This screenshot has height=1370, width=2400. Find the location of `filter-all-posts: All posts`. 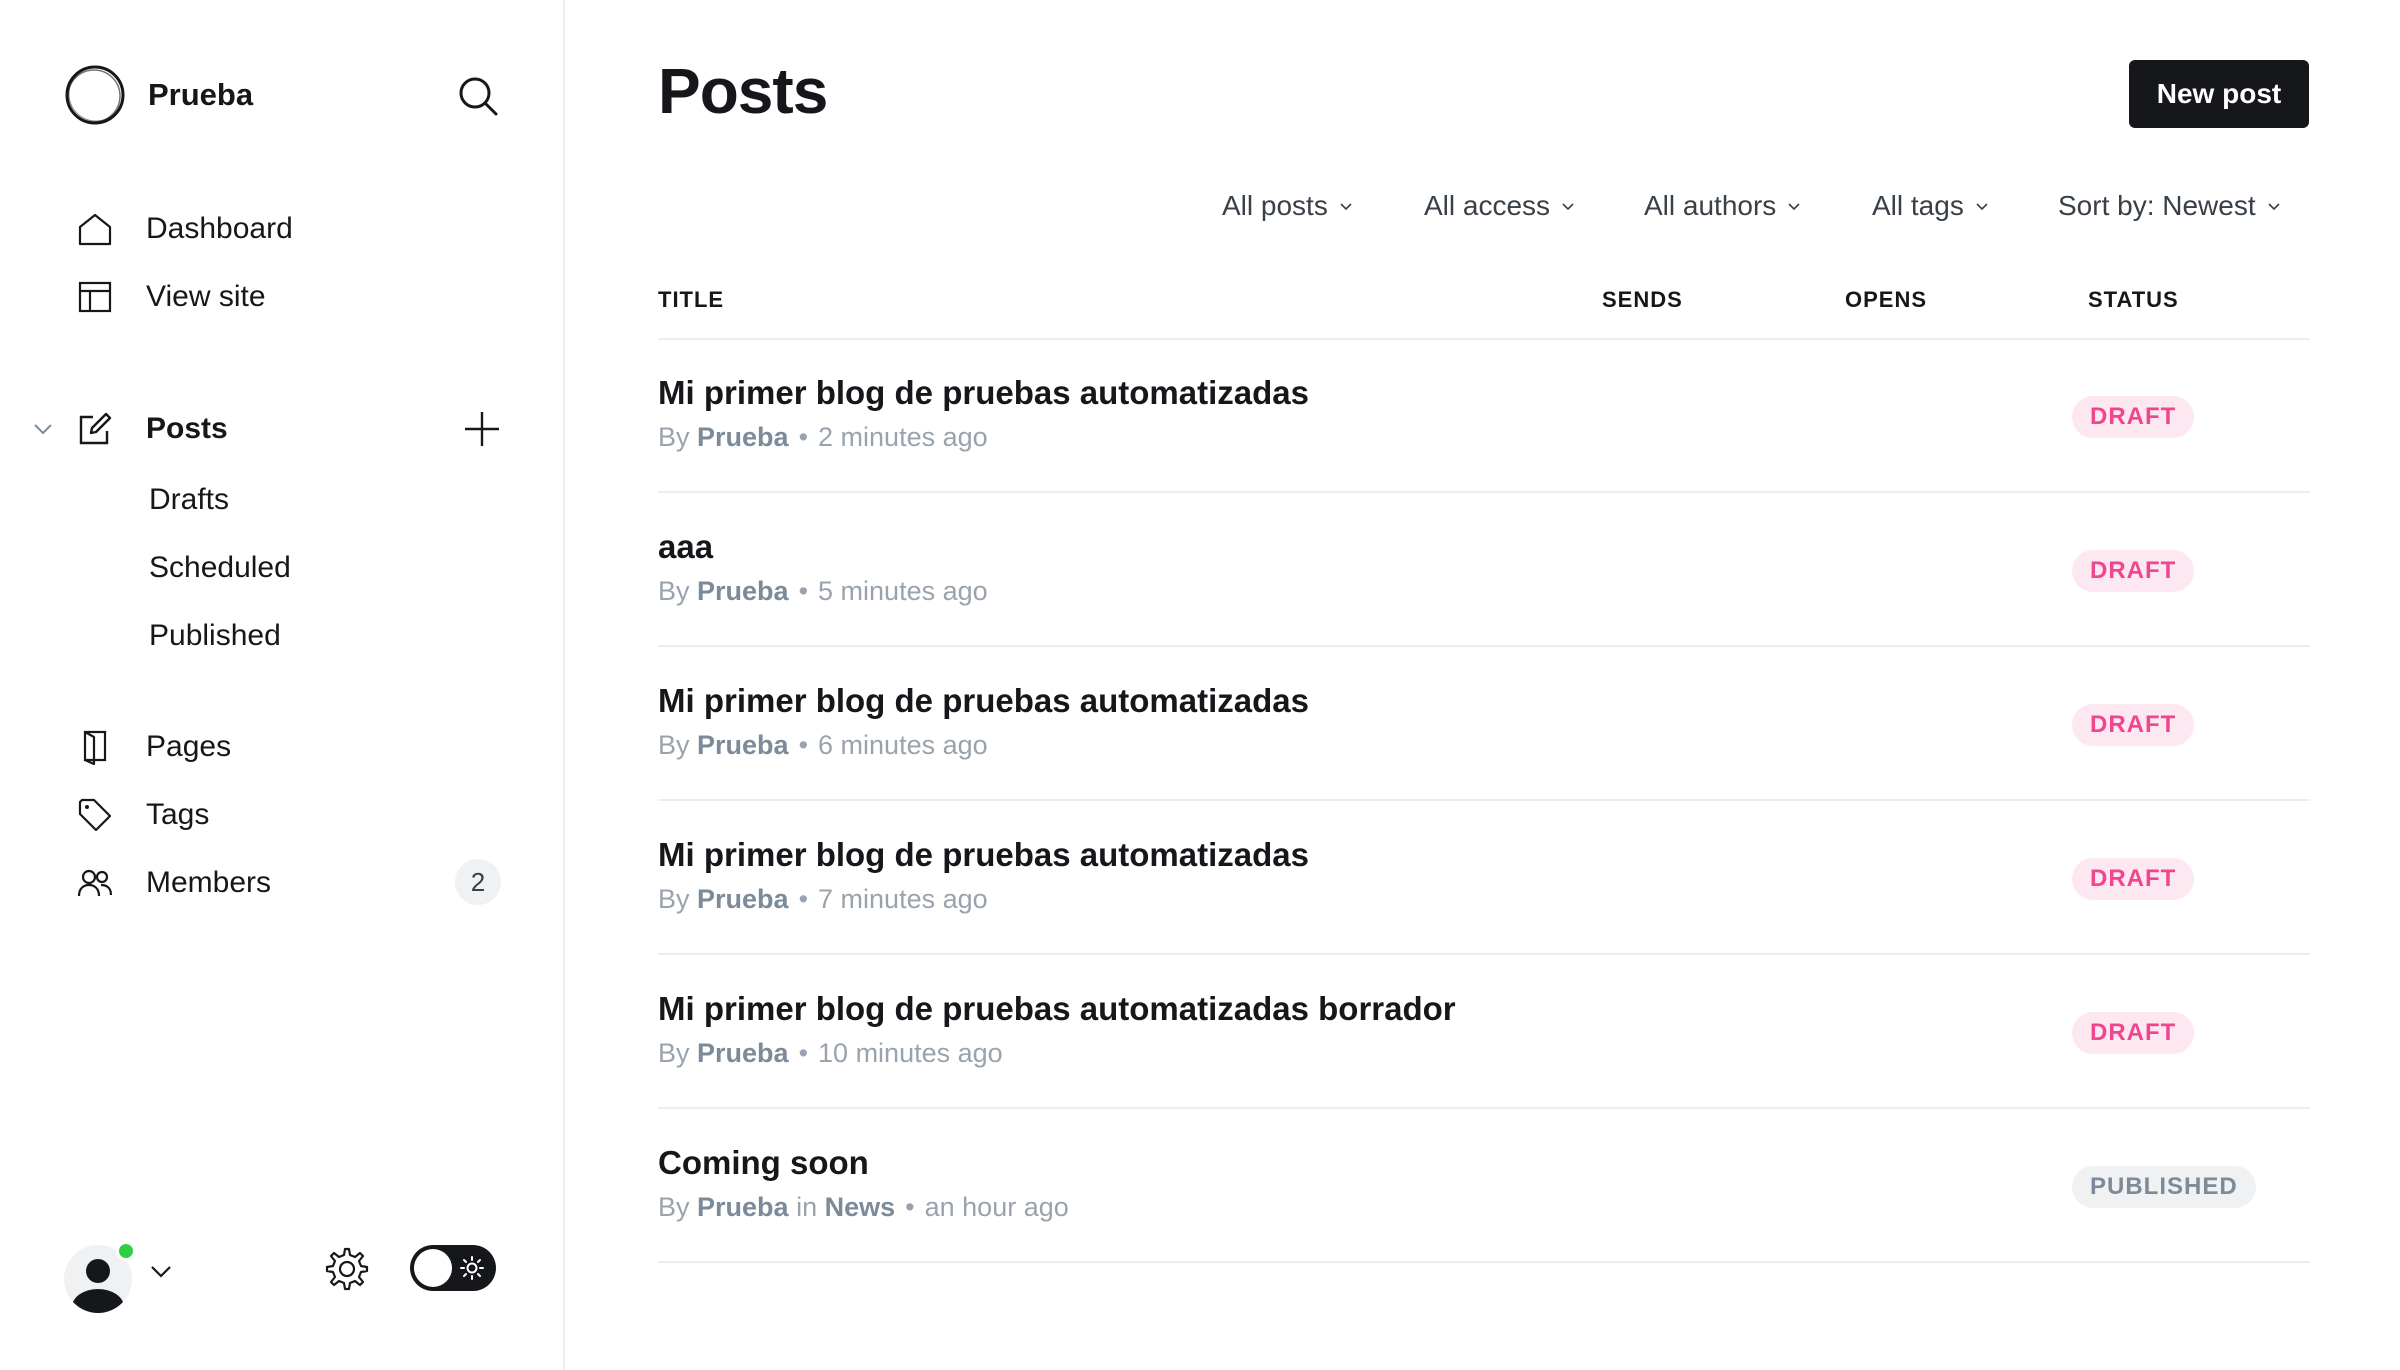

filter-all-posts: All posts is located at coordinates (1288, 206).